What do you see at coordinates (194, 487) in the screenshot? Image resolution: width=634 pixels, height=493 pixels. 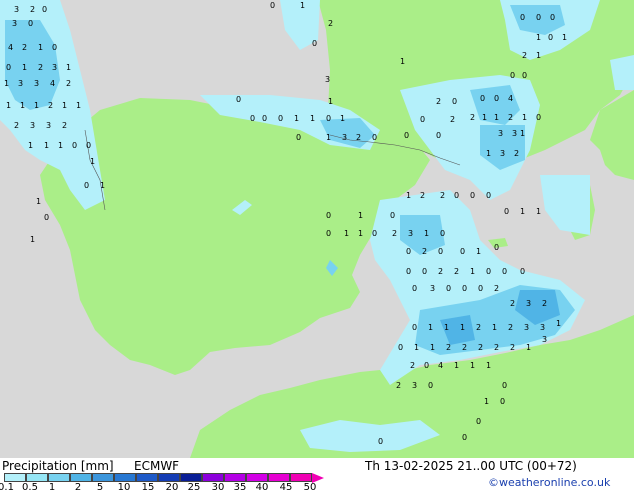 I see `legend-tick-label: 25` at bounding box center [194, 487].